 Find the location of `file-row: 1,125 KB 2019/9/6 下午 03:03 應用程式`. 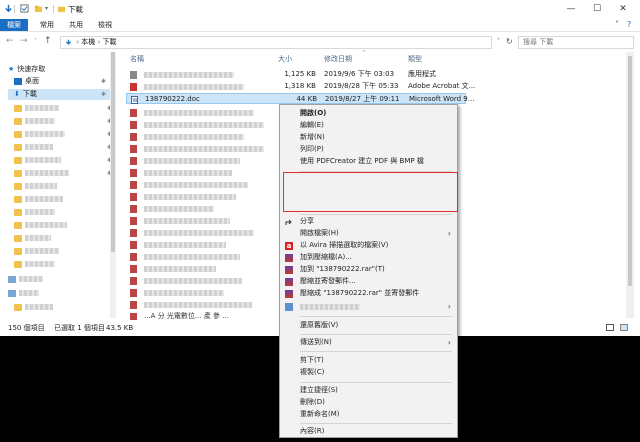

file-row: 1,125 KB 2019/9/6 下午 03:03 應用程式 is located at coordinates (296, 74).